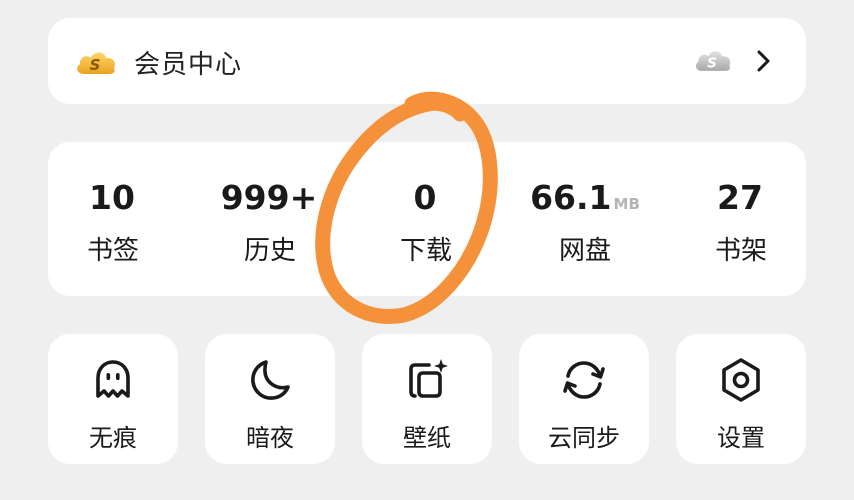 This screenshot has width=854, height=500. Describe the element at coordinates (425, 197) in the screenshot. I see `stat-value: 0` at that location.